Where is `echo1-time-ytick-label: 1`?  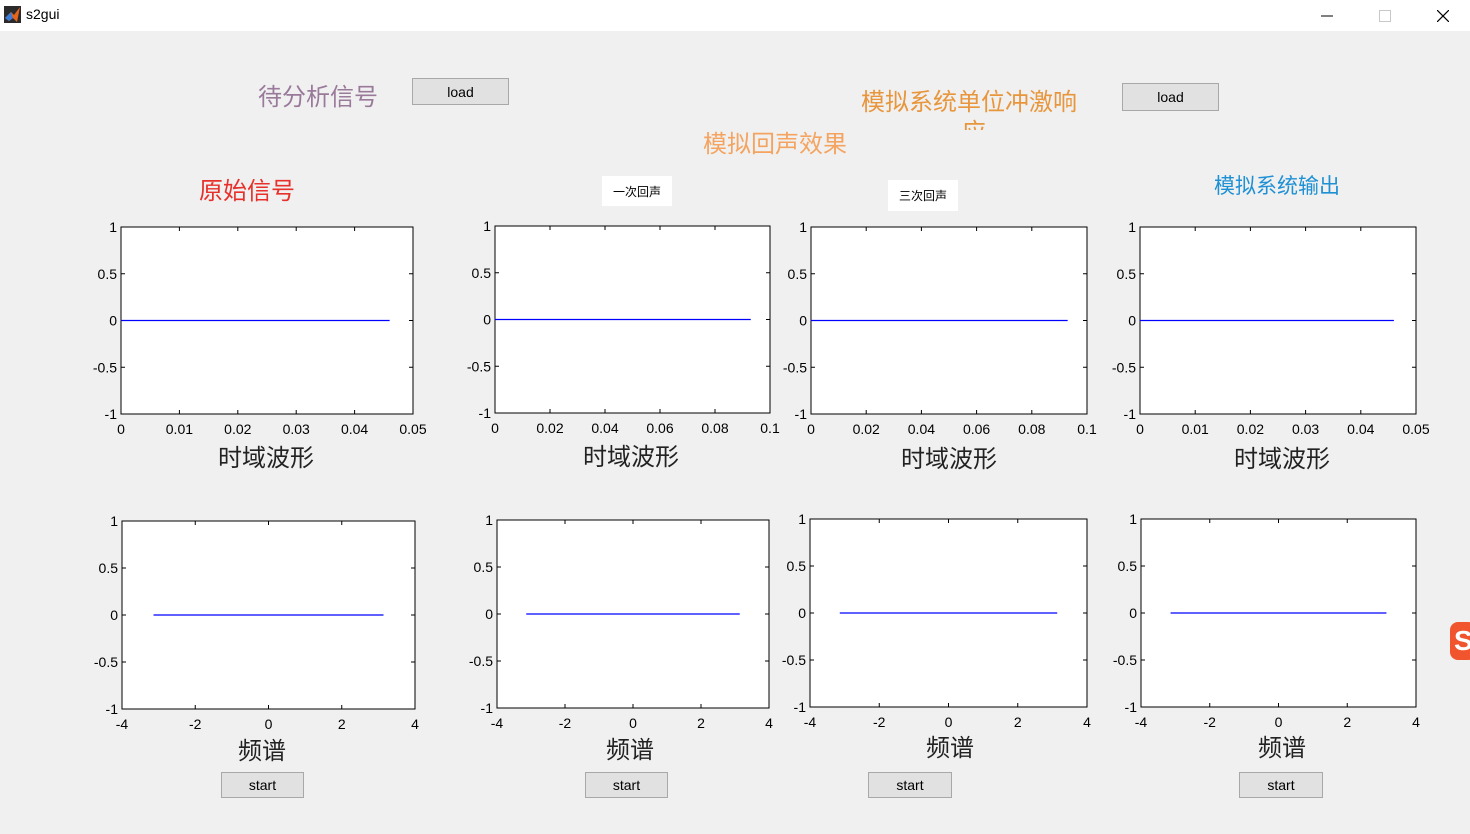
echo1-time-ytick-label: 1 is located at coordinates (487, 226).